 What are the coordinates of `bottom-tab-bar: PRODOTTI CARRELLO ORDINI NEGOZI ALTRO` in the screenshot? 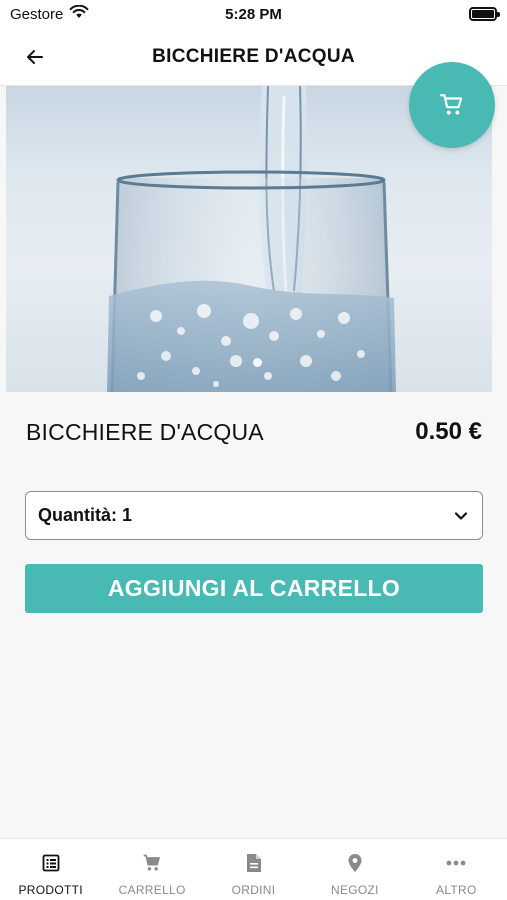 It's located at (253, 869).